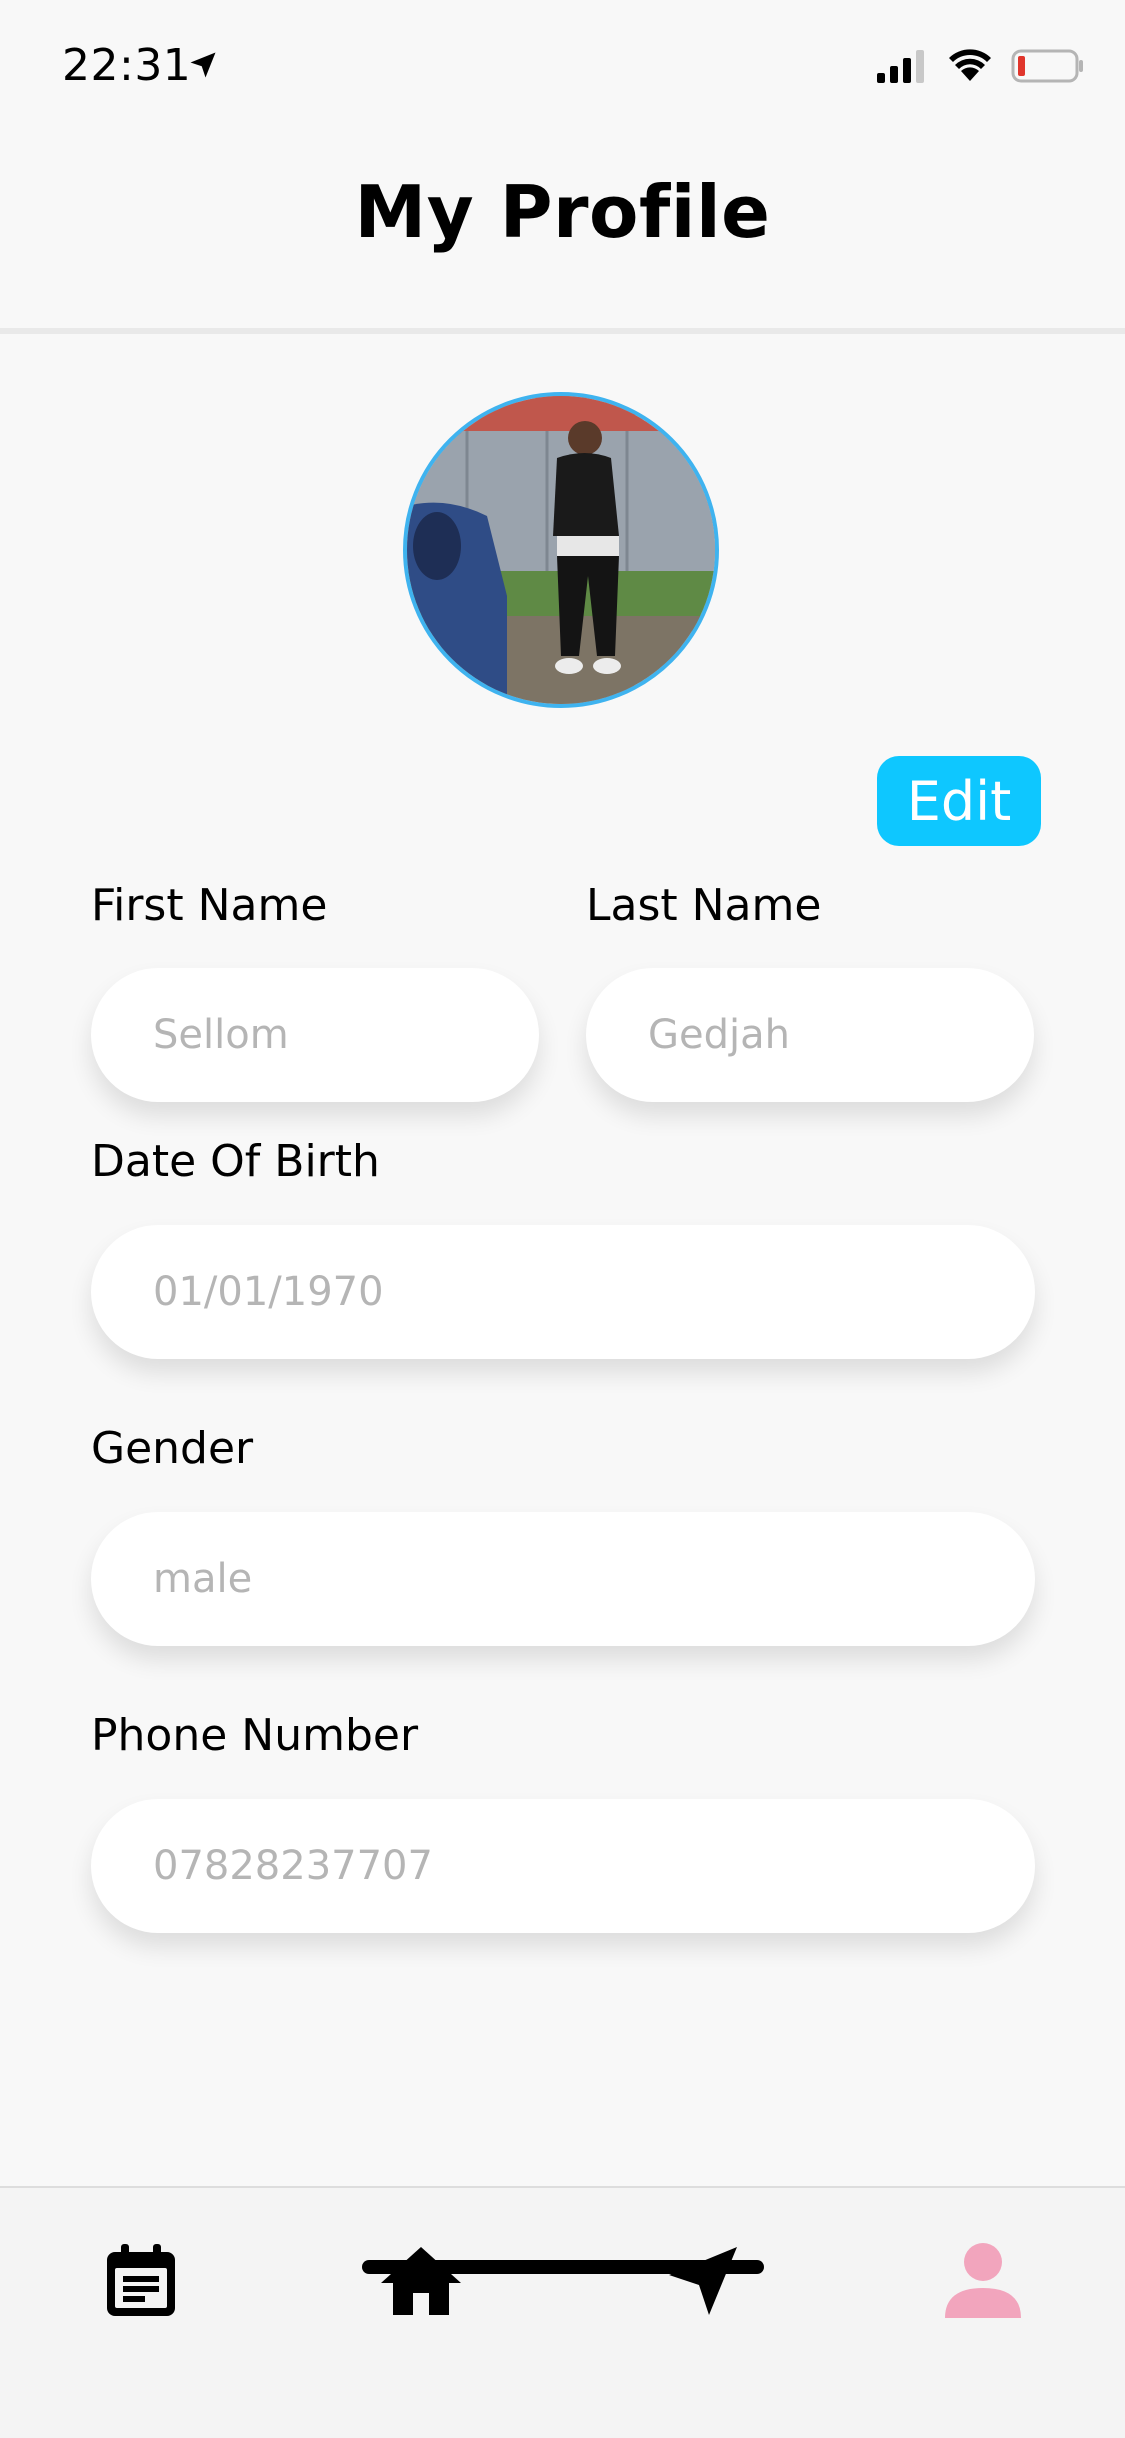 The width and height of the screenshot is (1125, 2438). What do you see at coordinates (209, 905) in the screenshot?
I see `first-name-label: First Name` at bounding box center [209, 905].